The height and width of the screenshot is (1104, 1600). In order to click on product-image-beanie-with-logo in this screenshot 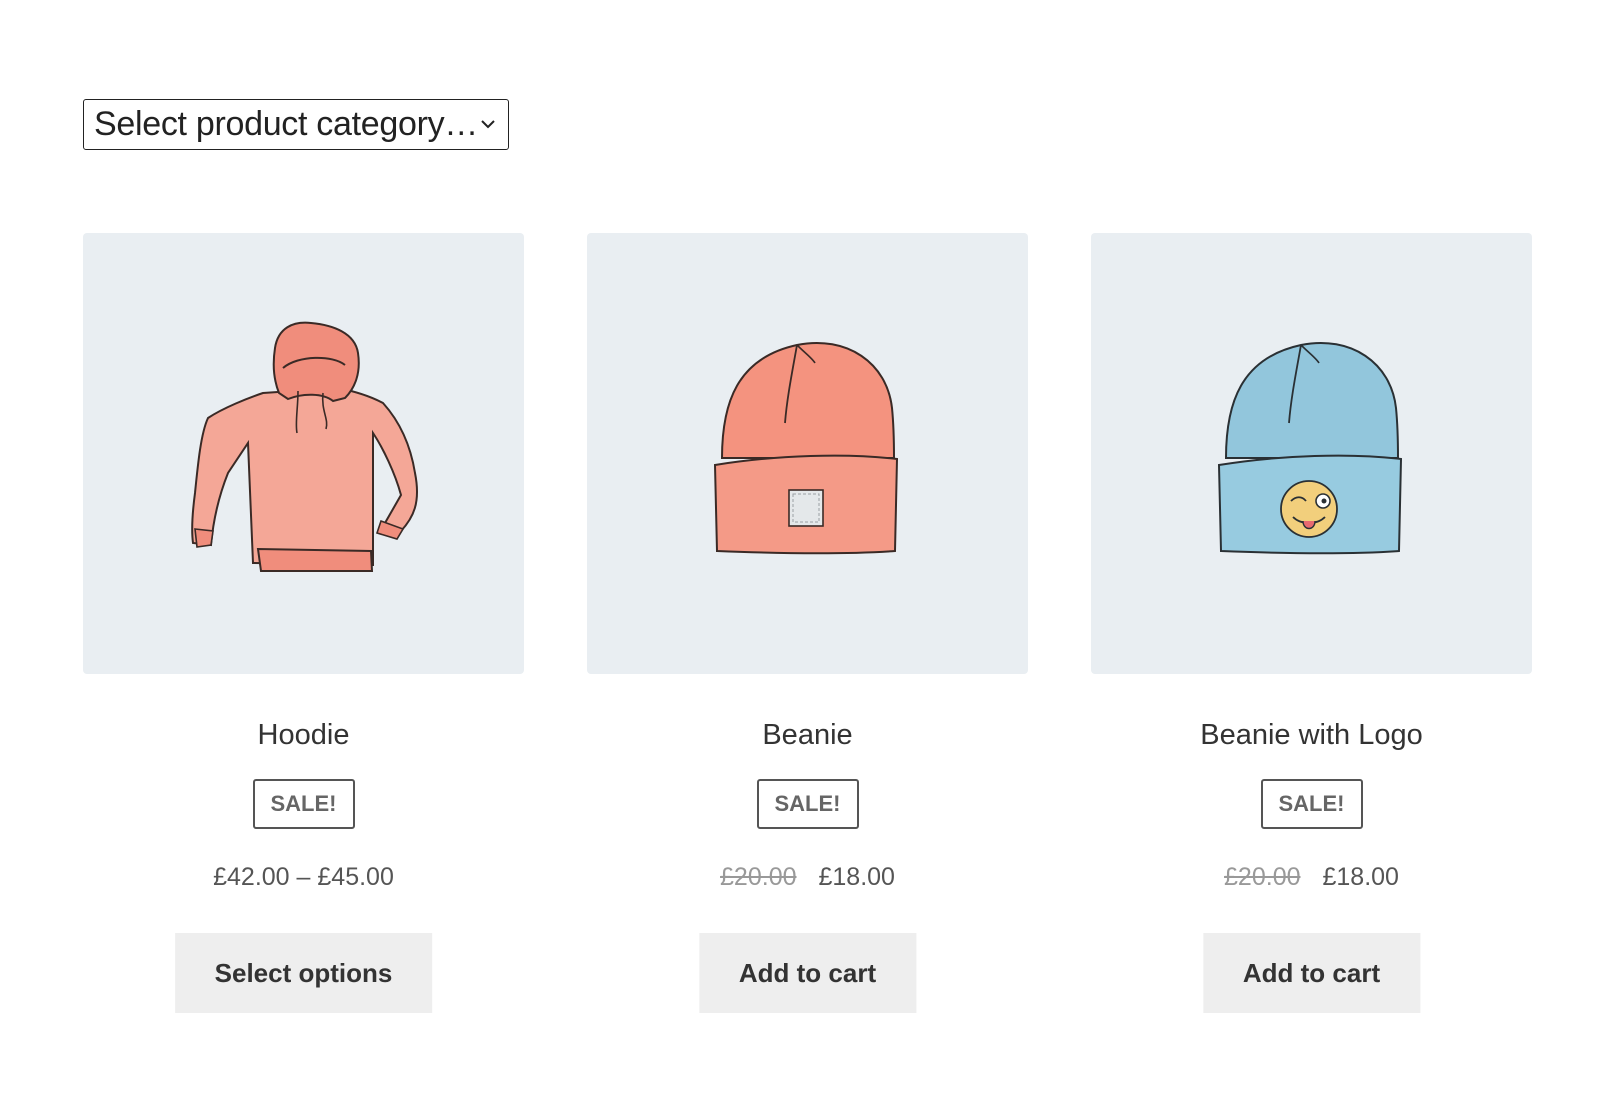, I will do `click(1311, 453)`.